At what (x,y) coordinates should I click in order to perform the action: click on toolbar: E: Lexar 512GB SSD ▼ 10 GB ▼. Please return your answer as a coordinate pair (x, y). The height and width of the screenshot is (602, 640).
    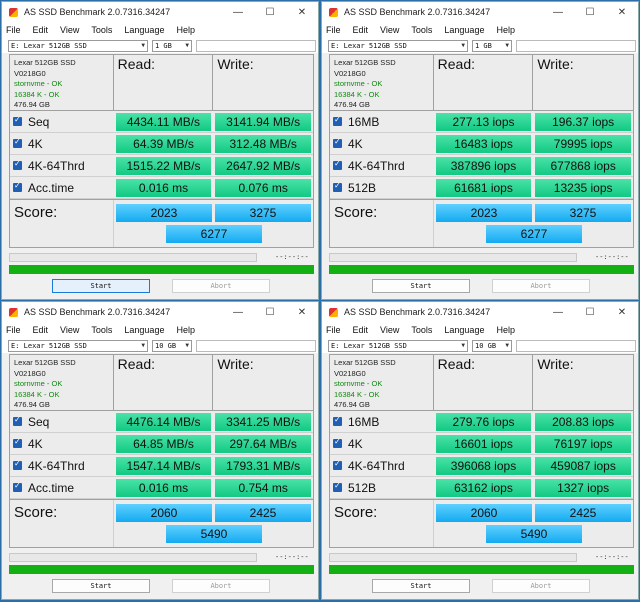
    Looking at the image, I should click on (160, 345).